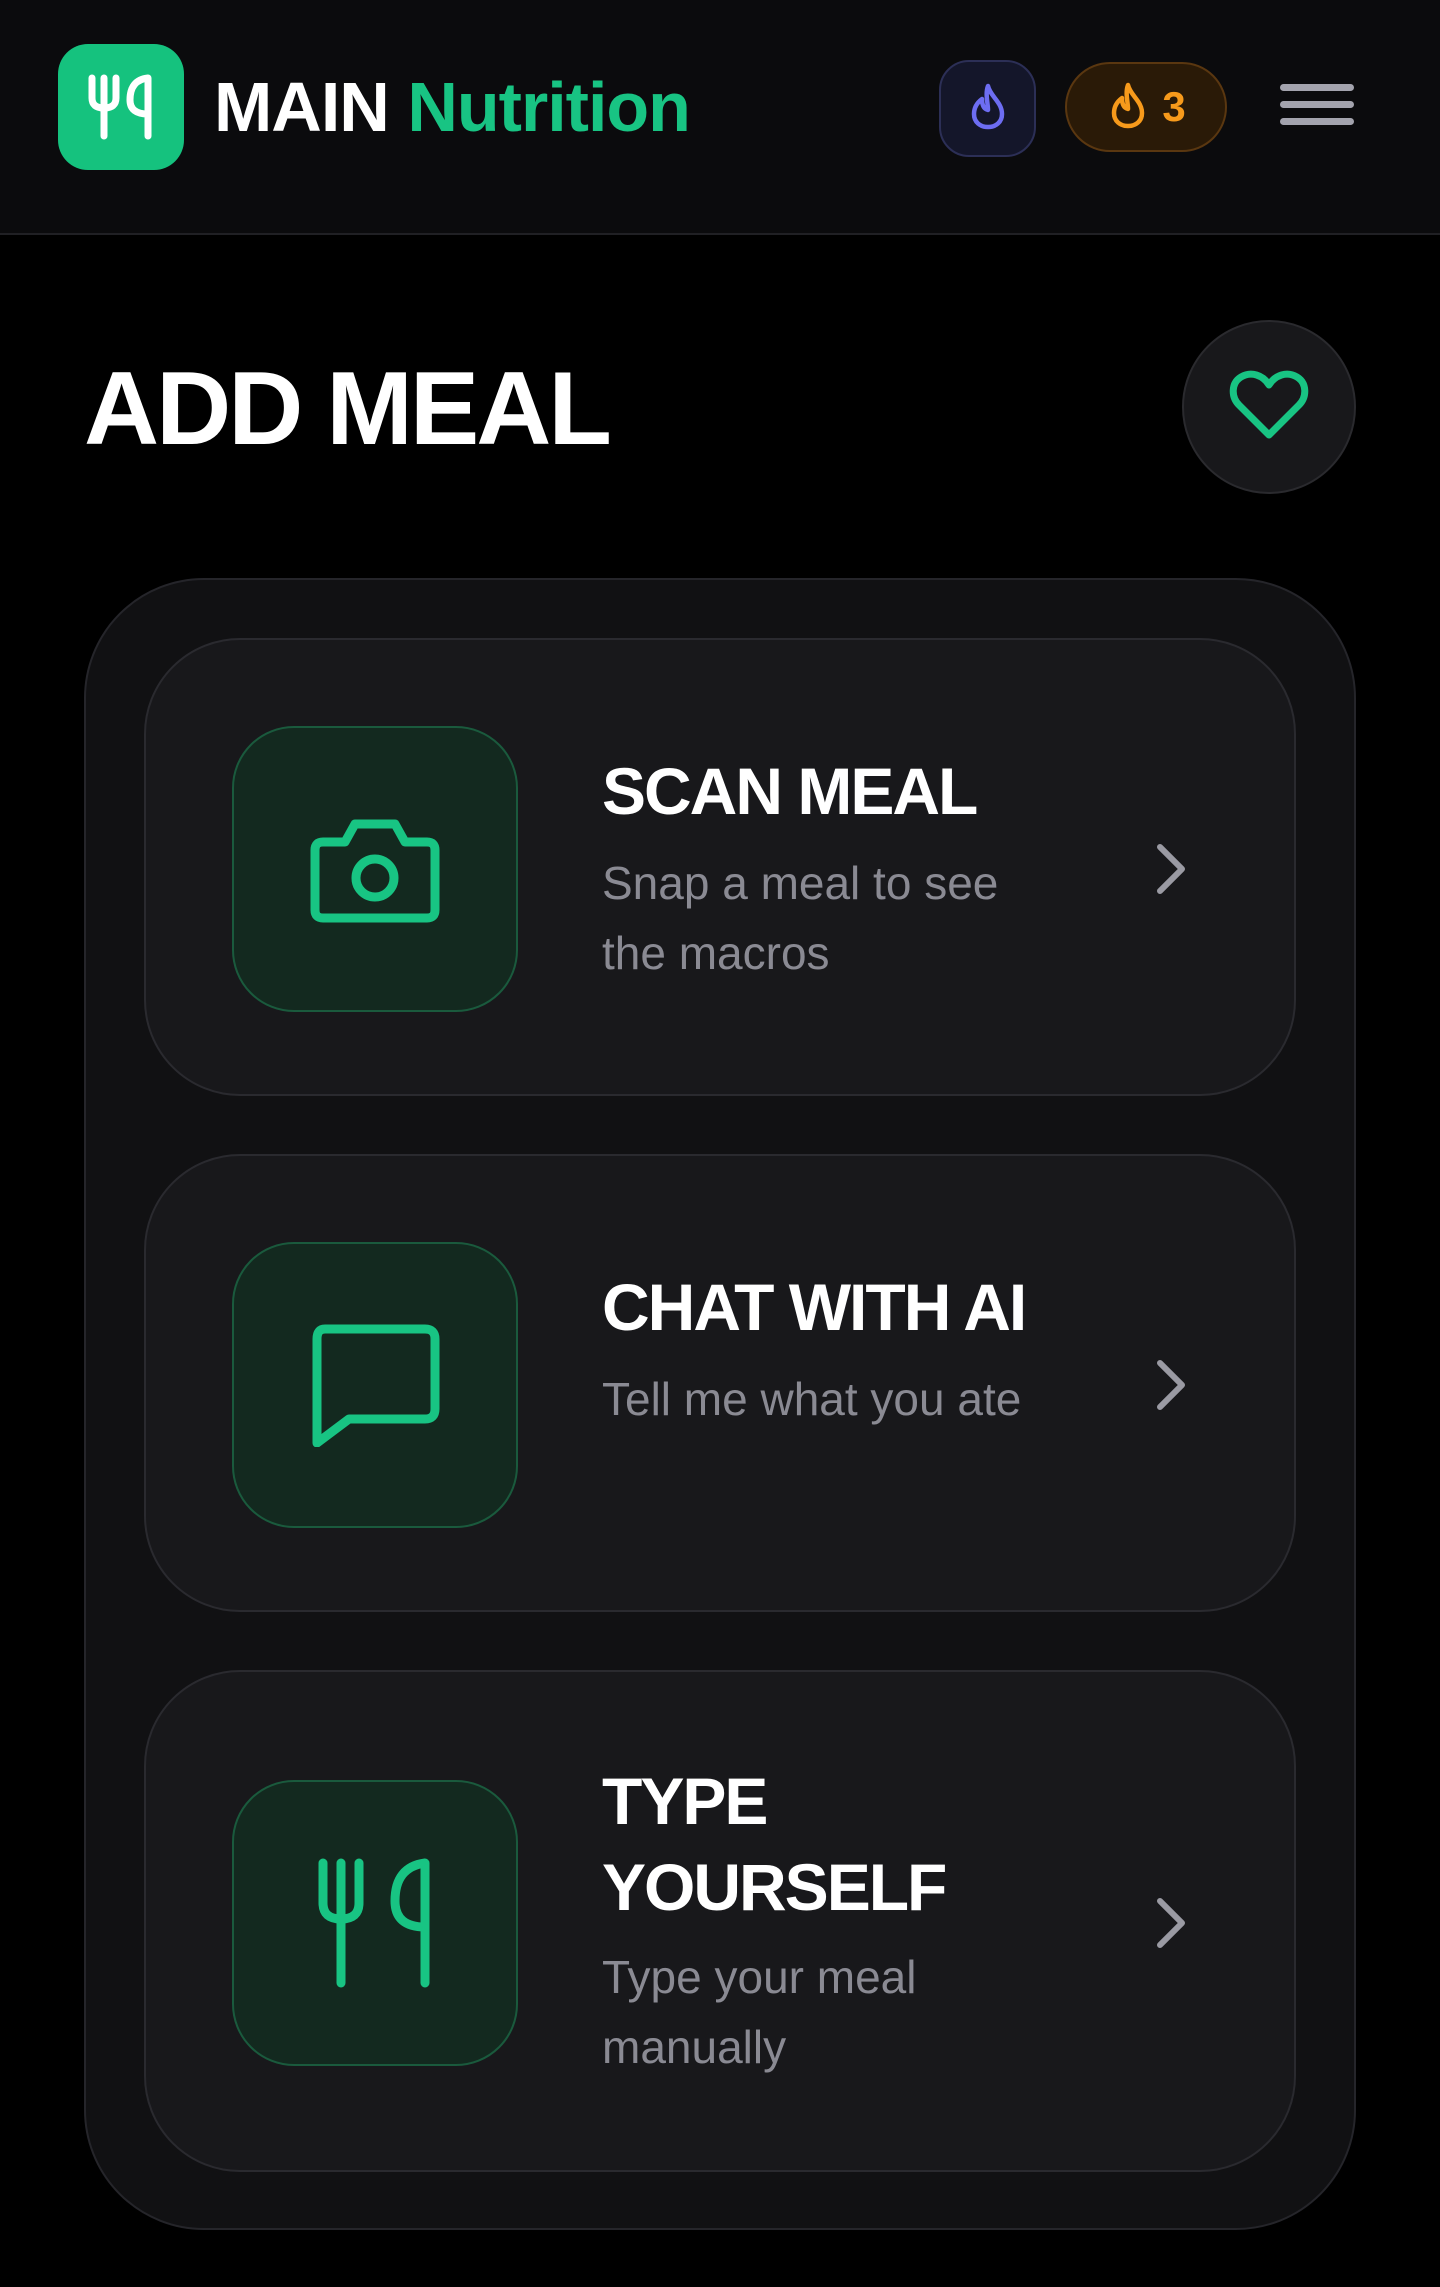  Describe the element at coordinates (774, 1844) in the screenshot. I see `card-title: TYPE YOURSELF` at that location.